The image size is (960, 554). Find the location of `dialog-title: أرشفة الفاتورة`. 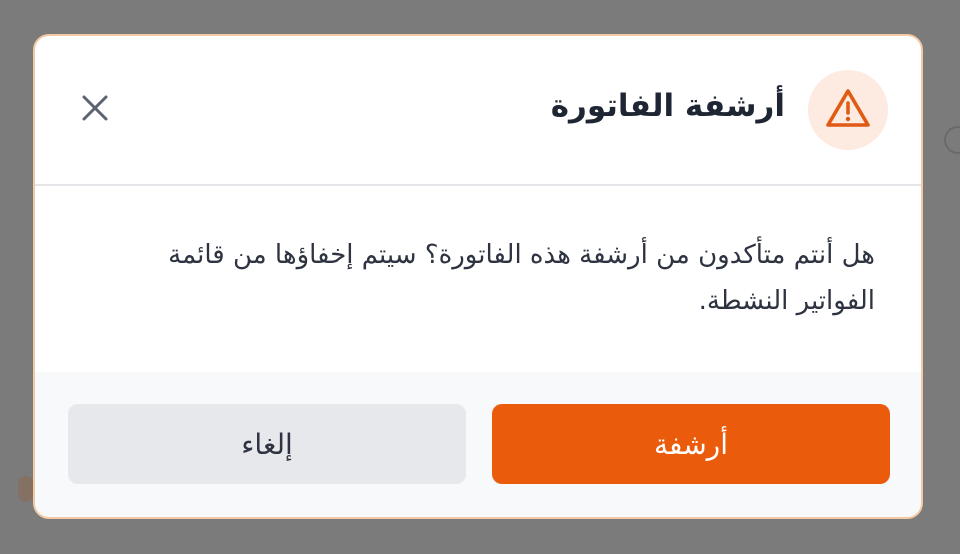

dialog-title: أرشفة الفاتورة is located at coordinates (667, 106).